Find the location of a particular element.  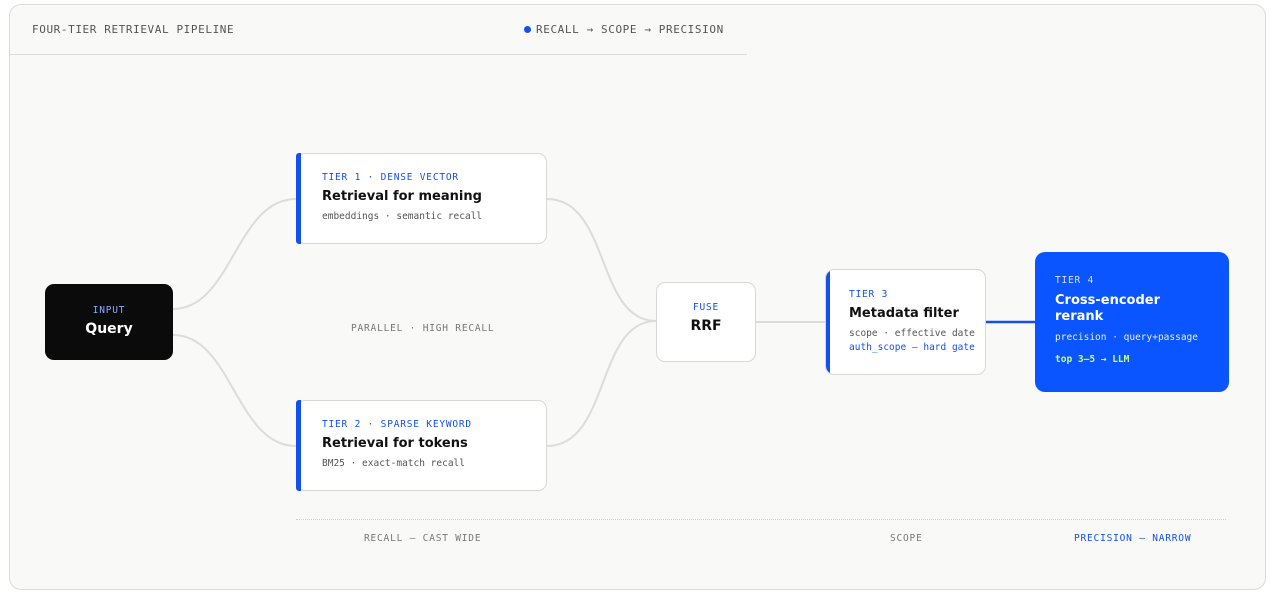

link-input-tier1 is located at coordinates (234, 254).